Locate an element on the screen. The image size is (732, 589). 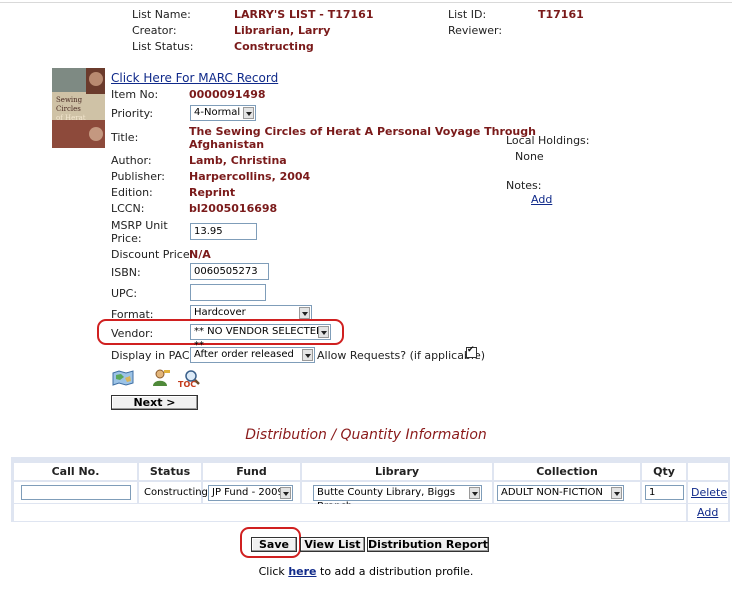
map-icon is located at coordinates (123, 378).